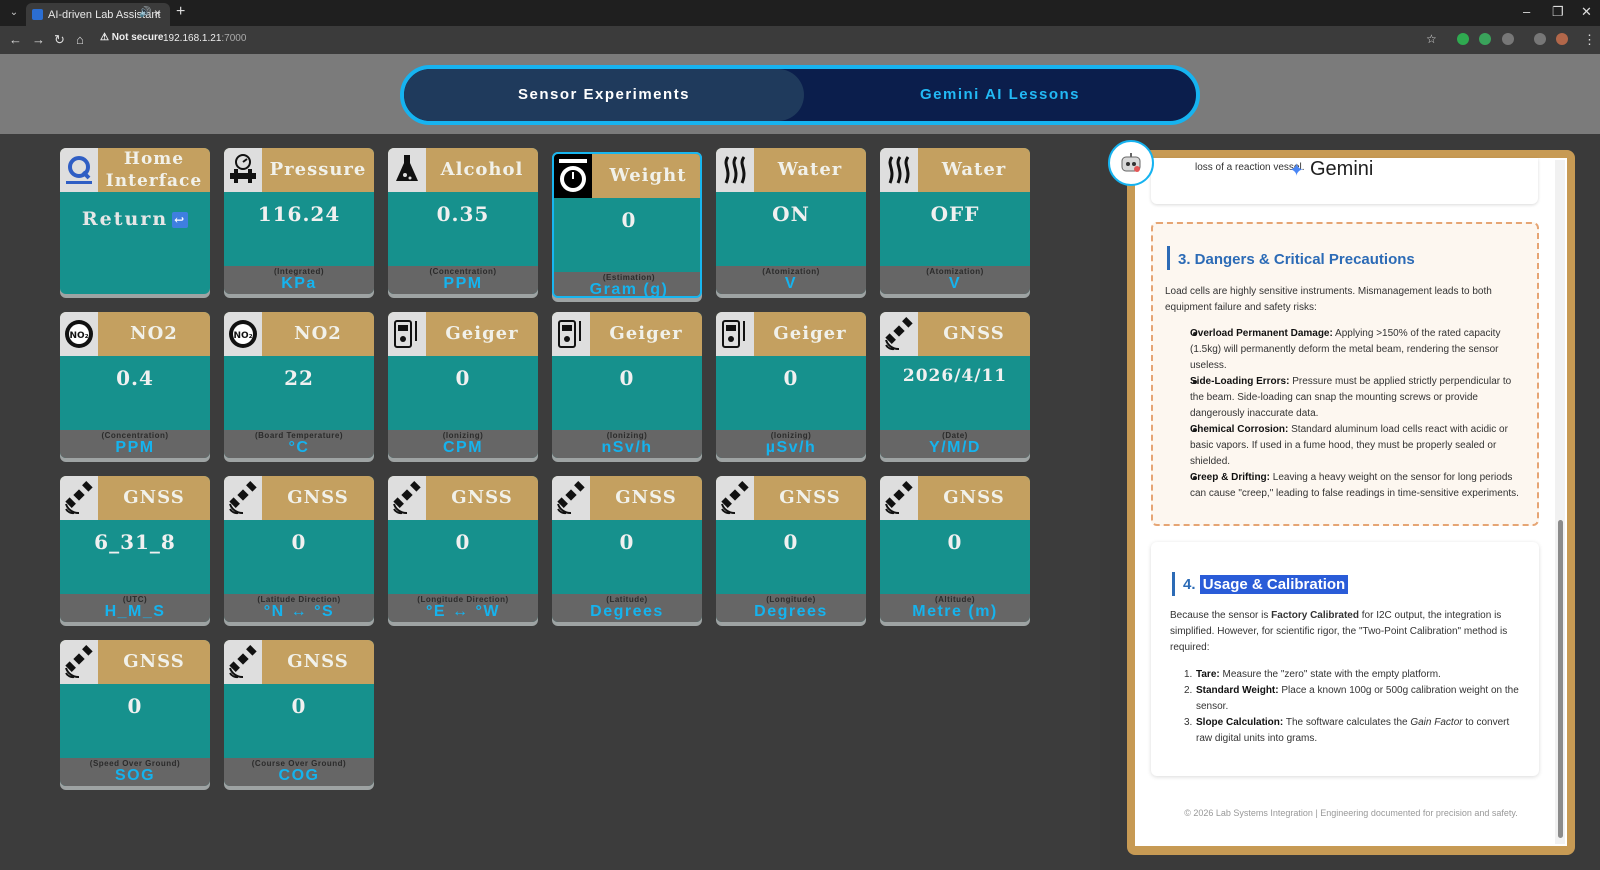 The height and width of the screenshot is (870, 1600). I want to click on speaker-icon: 🔊, so click(145, 12).